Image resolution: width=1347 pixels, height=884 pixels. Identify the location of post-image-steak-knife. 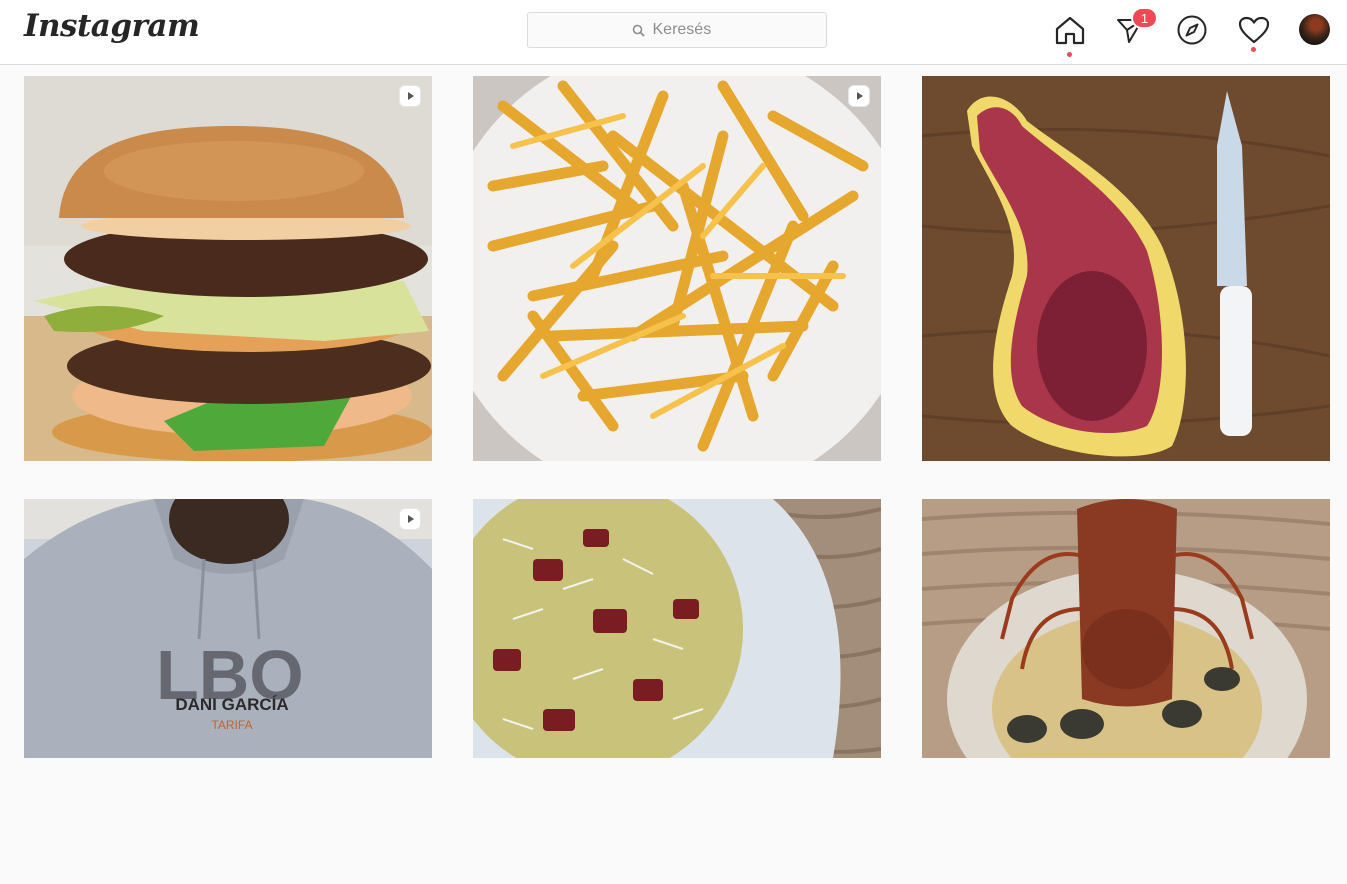
(1126, 268).